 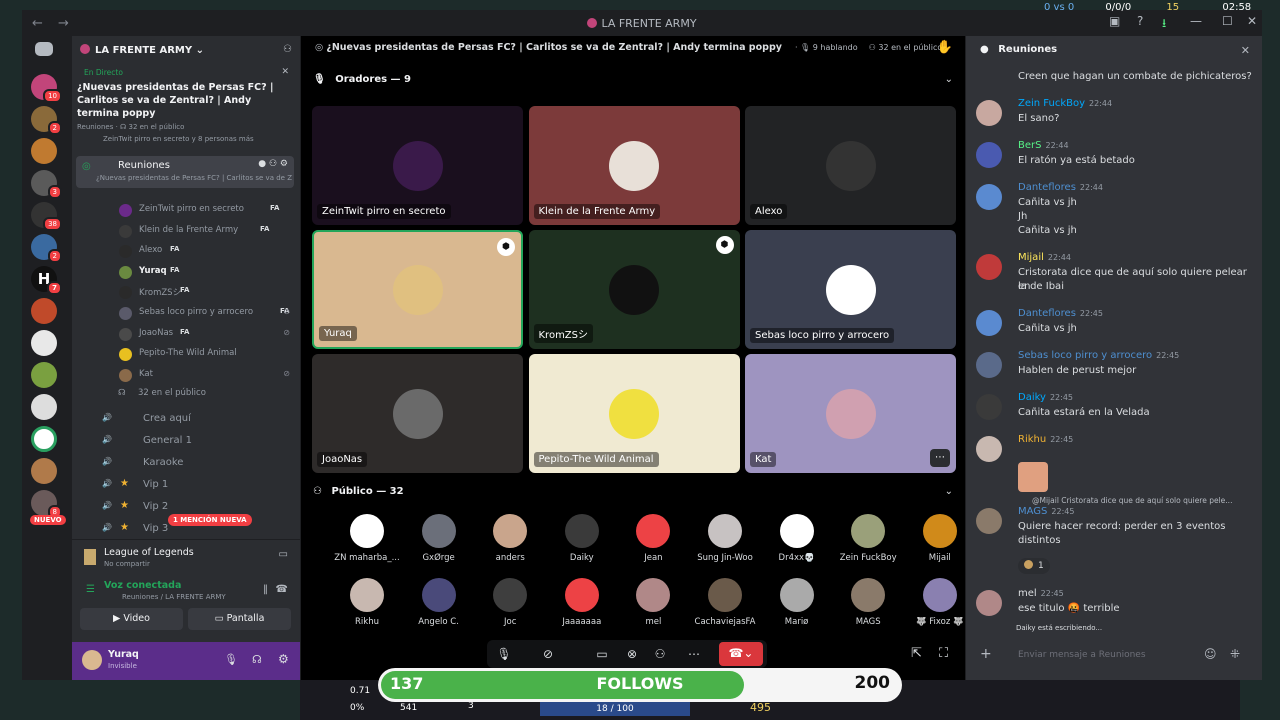 I want to click on audience-member: anders, so click(x=510, y=538).